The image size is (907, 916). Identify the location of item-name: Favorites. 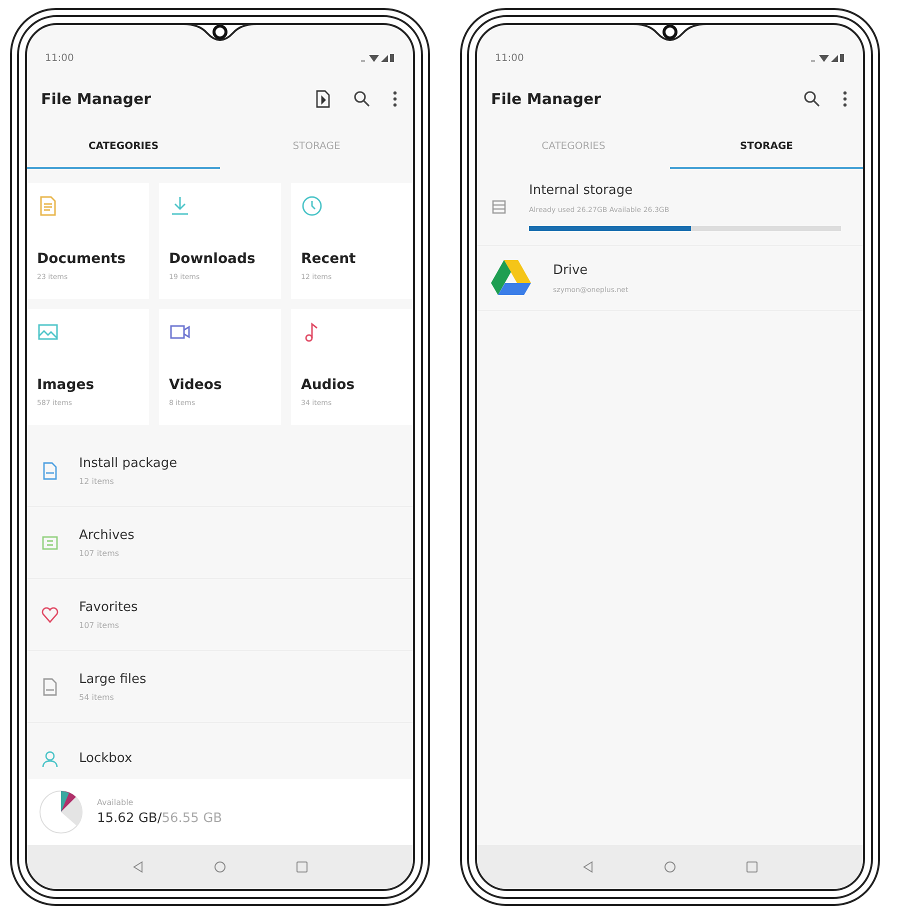
(108, 607).